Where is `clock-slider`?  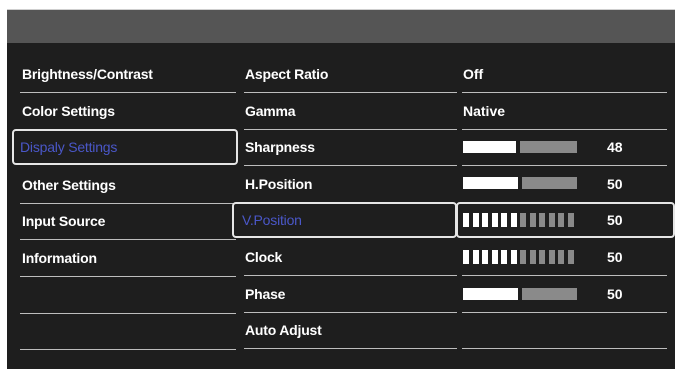
clock-slider is located at coordinates (520, 257).